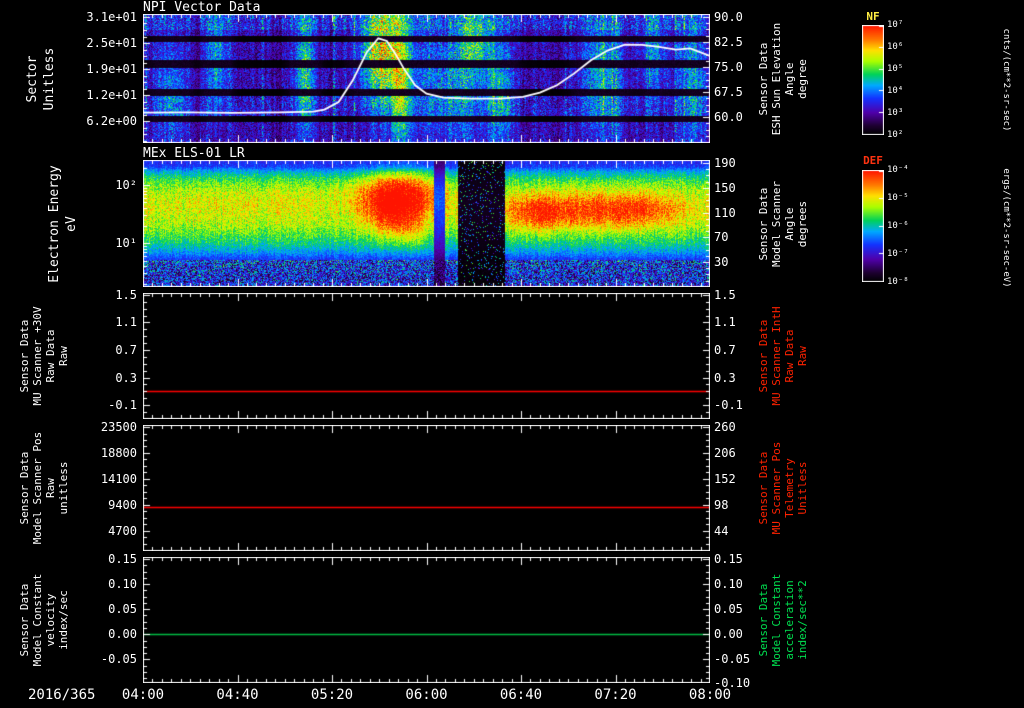 Image resolution: width=1024 pixels, height=708 pixels. I want to click on ytick-right-vel: 0.15, so click(728, 559).